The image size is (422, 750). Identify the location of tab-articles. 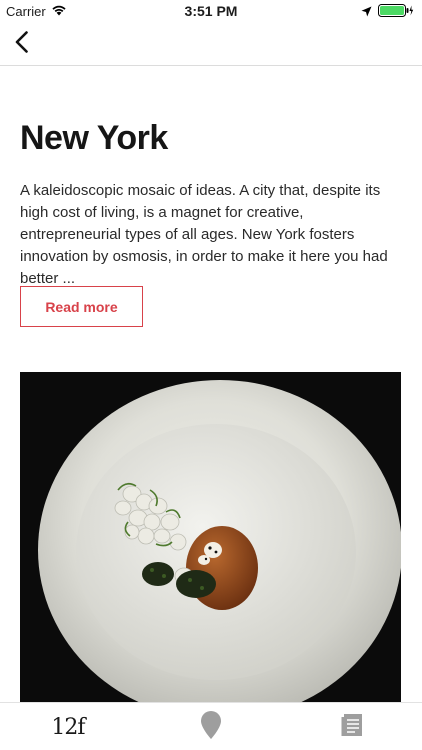
(352, 726).